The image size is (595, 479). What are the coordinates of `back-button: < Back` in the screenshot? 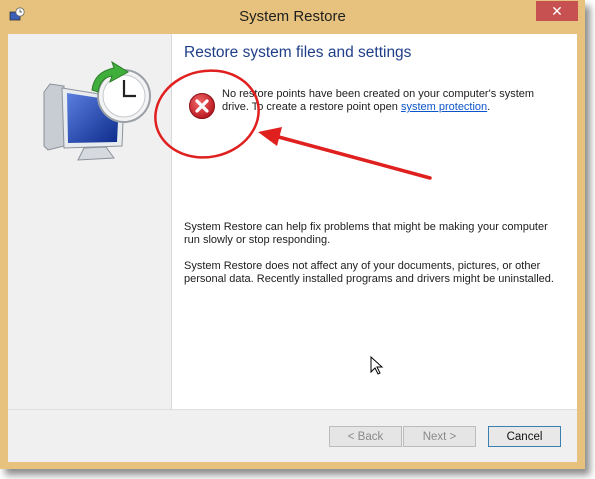 It's located at (365, 436).